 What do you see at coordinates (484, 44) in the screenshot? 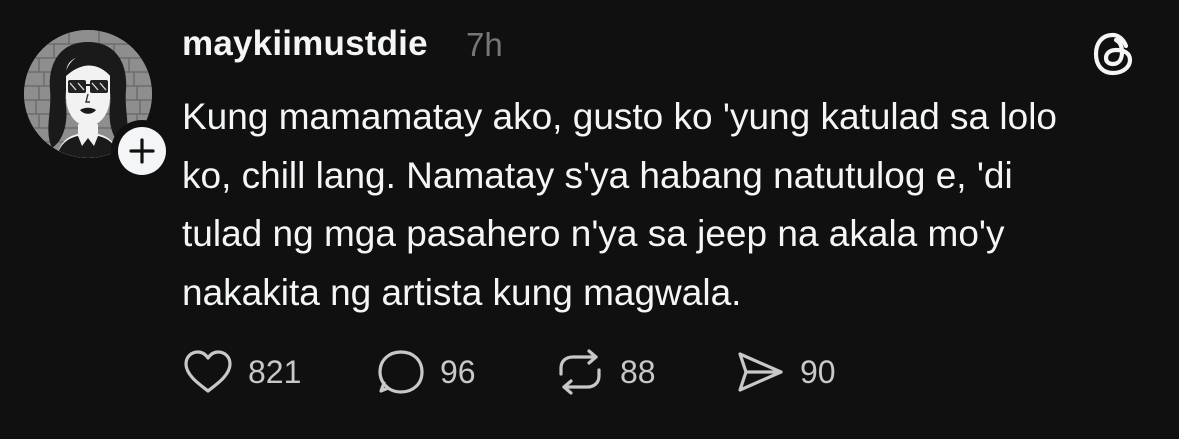
I see `post-time: 7h` at bounding box center [484, 44].